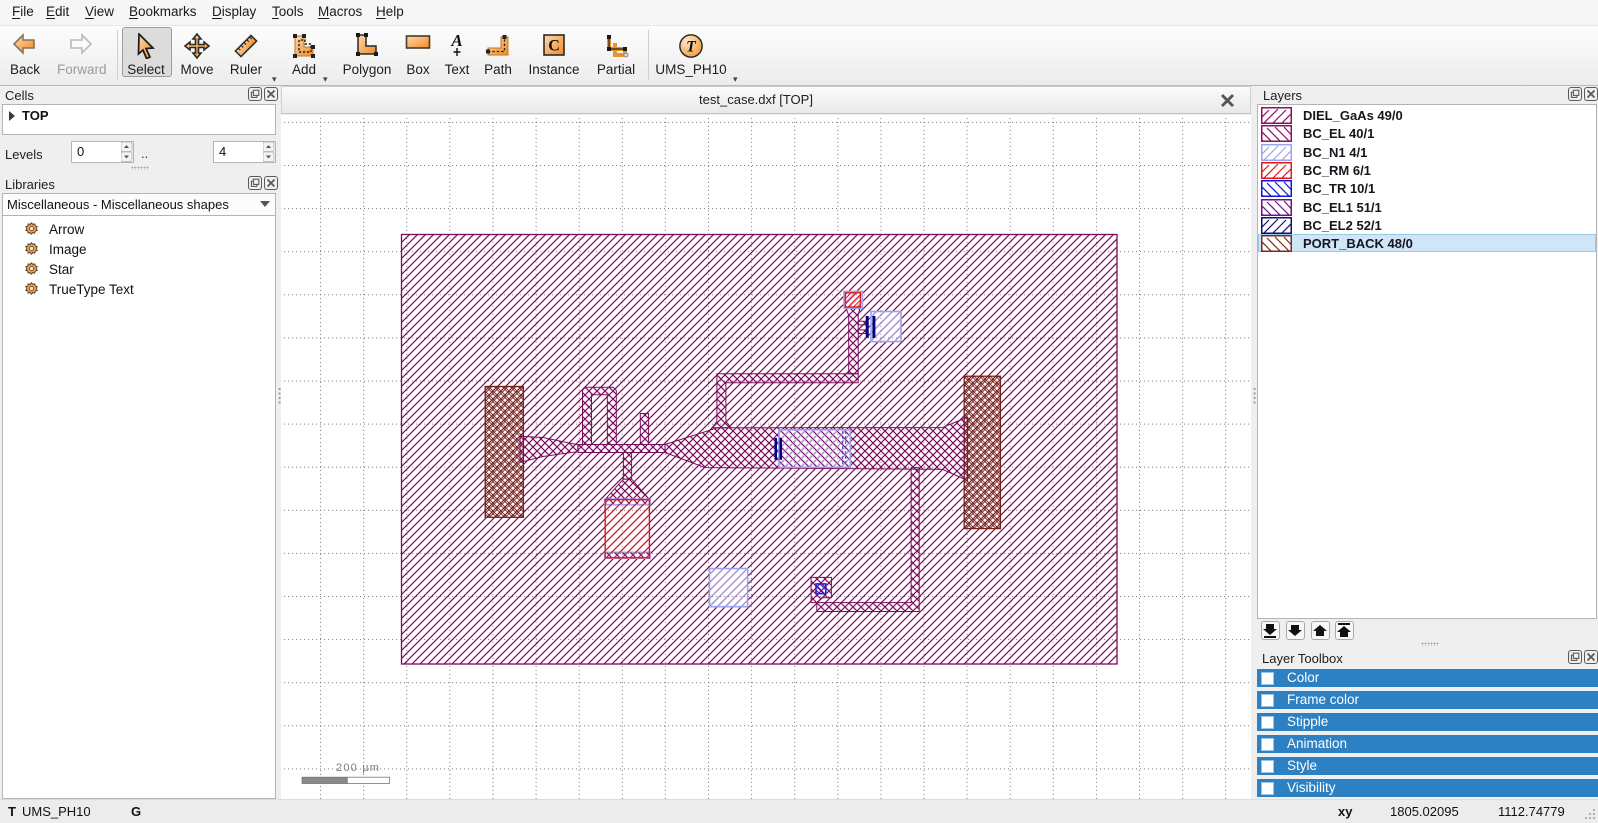 This screenshot has width=1598, height=823. Describe the element at coordinates (691, 47) in the screenshot. I see `svg-text: T` at that location.